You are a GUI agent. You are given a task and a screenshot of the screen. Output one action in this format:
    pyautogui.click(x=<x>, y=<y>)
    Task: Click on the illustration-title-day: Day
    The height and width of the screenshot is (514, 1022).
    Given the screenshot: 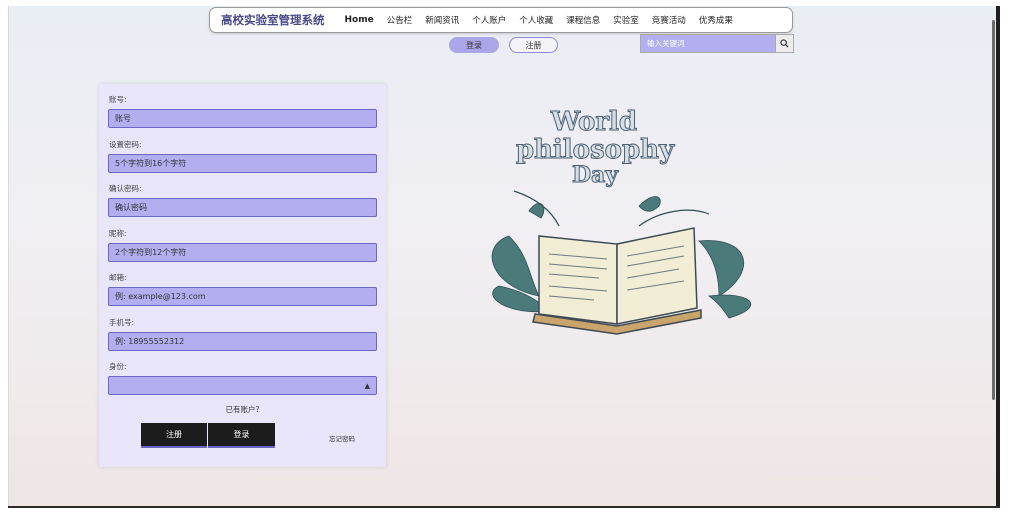 What is the action you would take?
    pyautogui.click(x=595, y=175)
    